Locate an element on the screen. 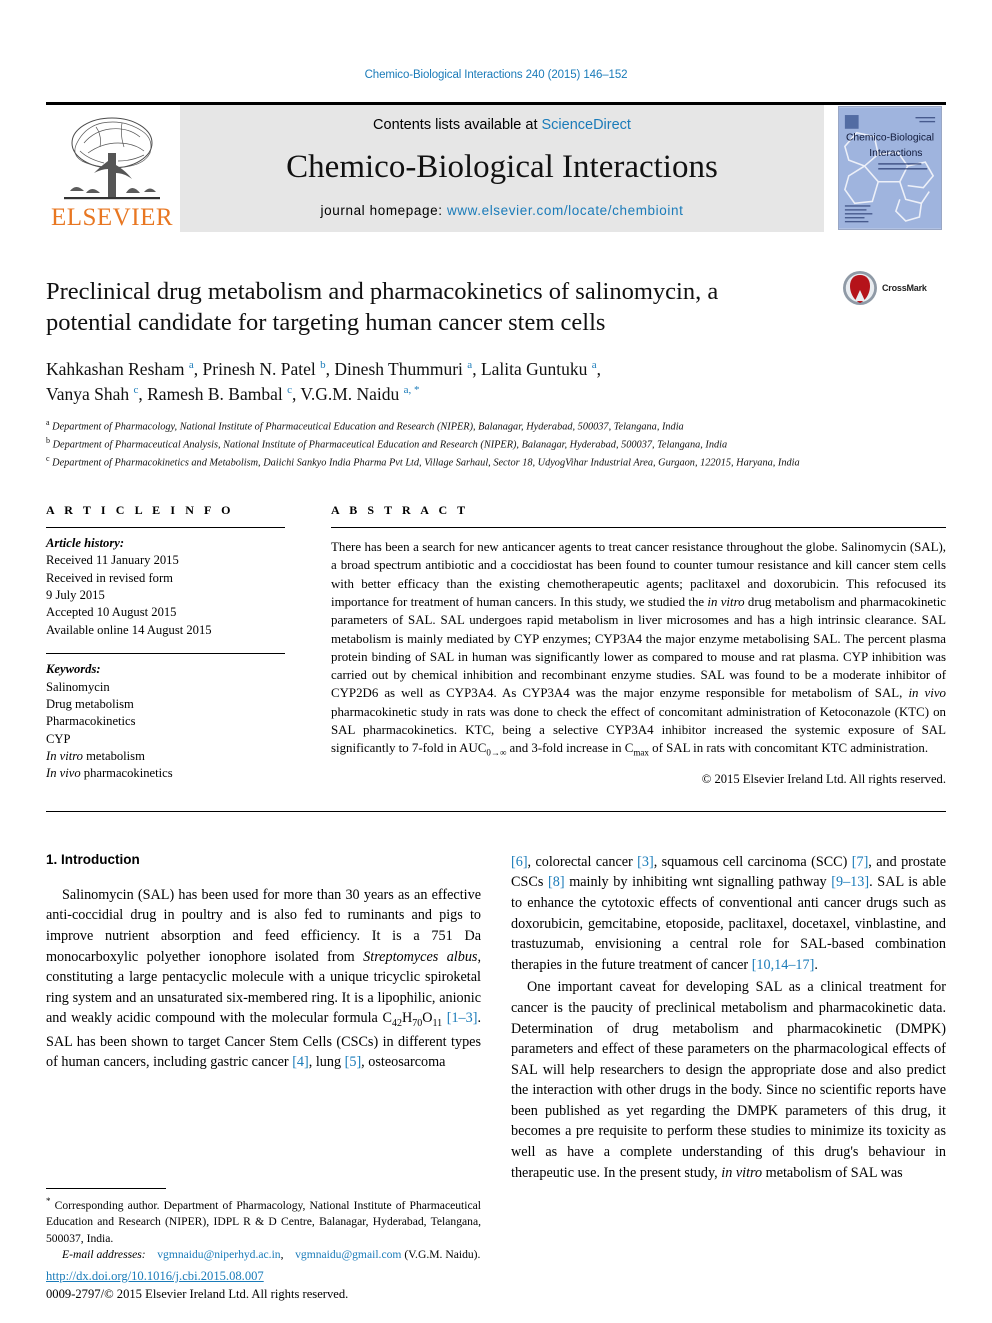 This screenshot has width=992, height=1323. contents-prefix: Contents lists available at is located at coordinates (457, 124).